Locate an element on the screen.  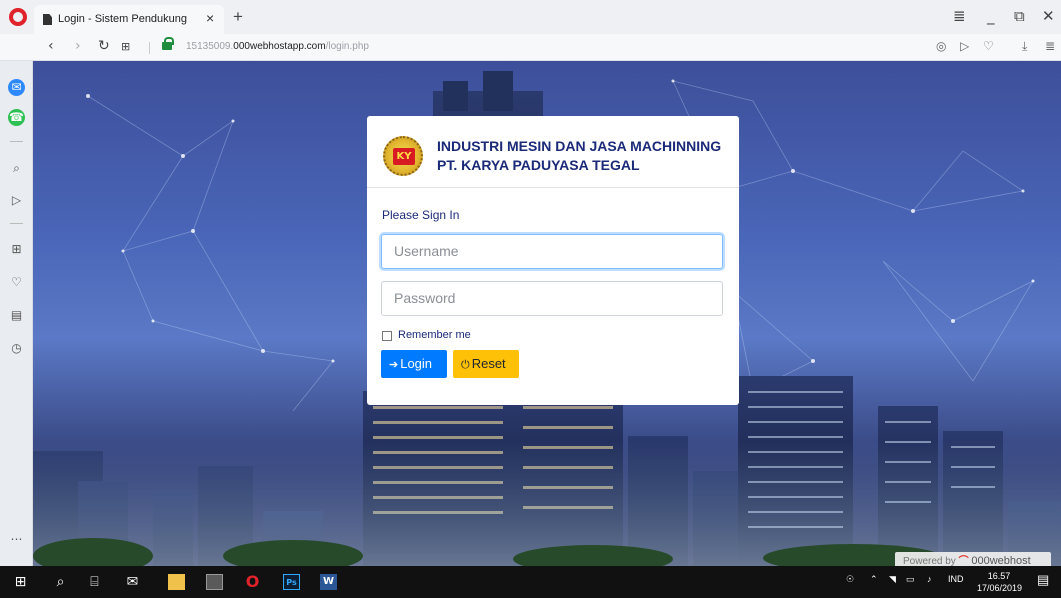
network-icon: ◥ is located at coordinates (892, 579).